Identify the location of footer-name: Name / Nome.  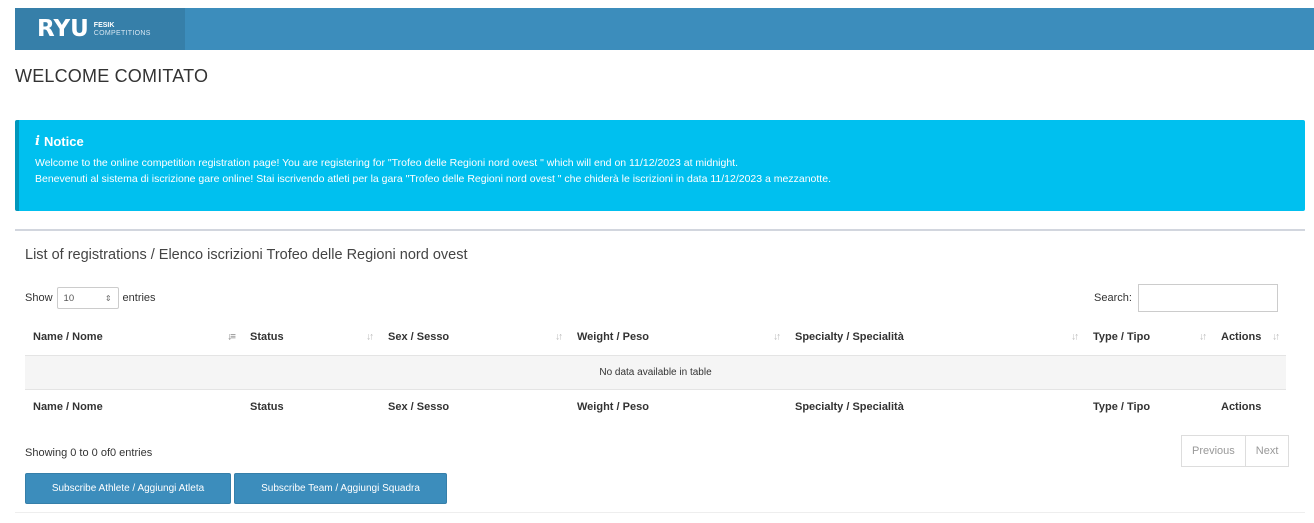
(133, 406).